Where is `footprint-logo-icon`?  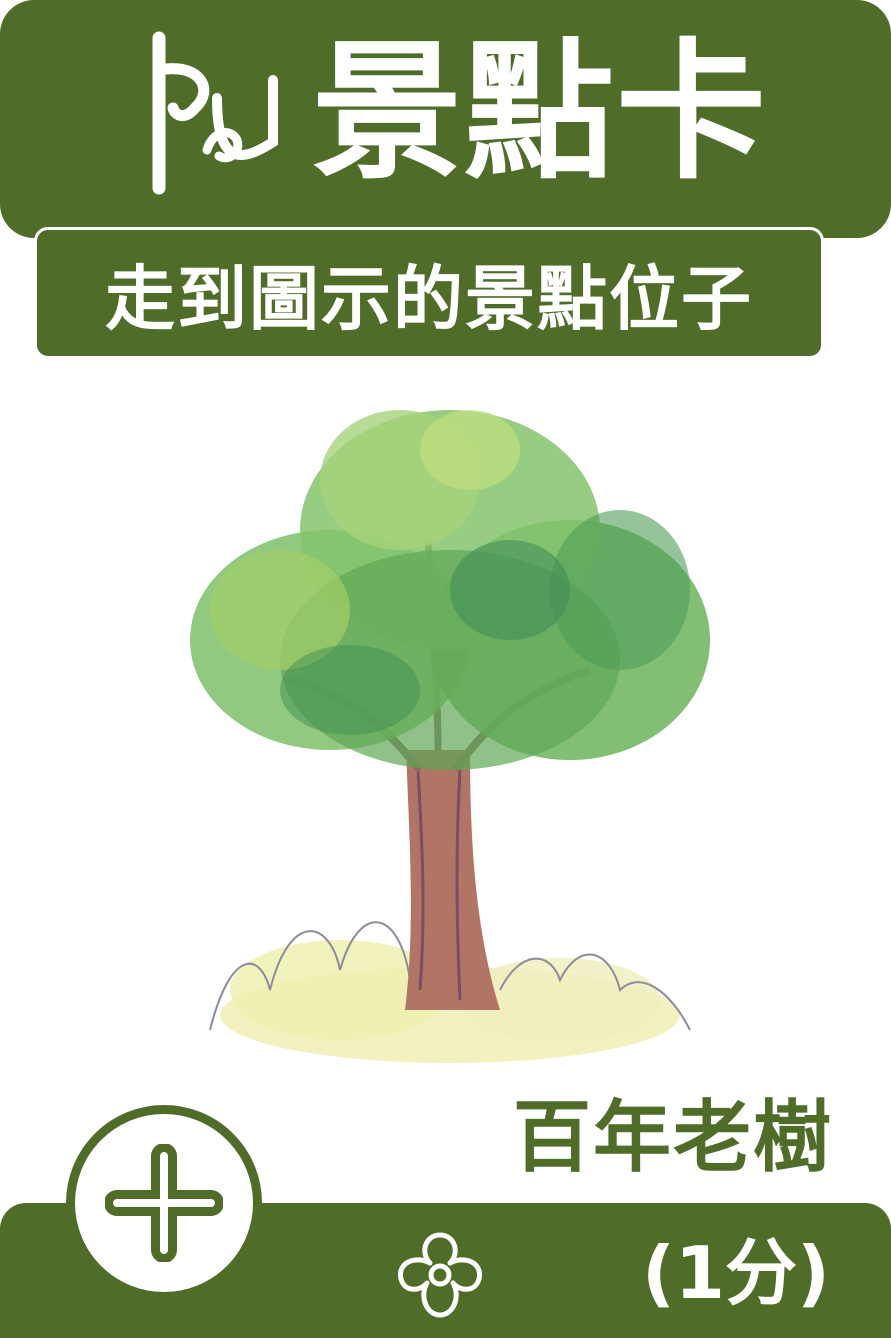 footprint-logo-icon is located at coordinates (215, 113).